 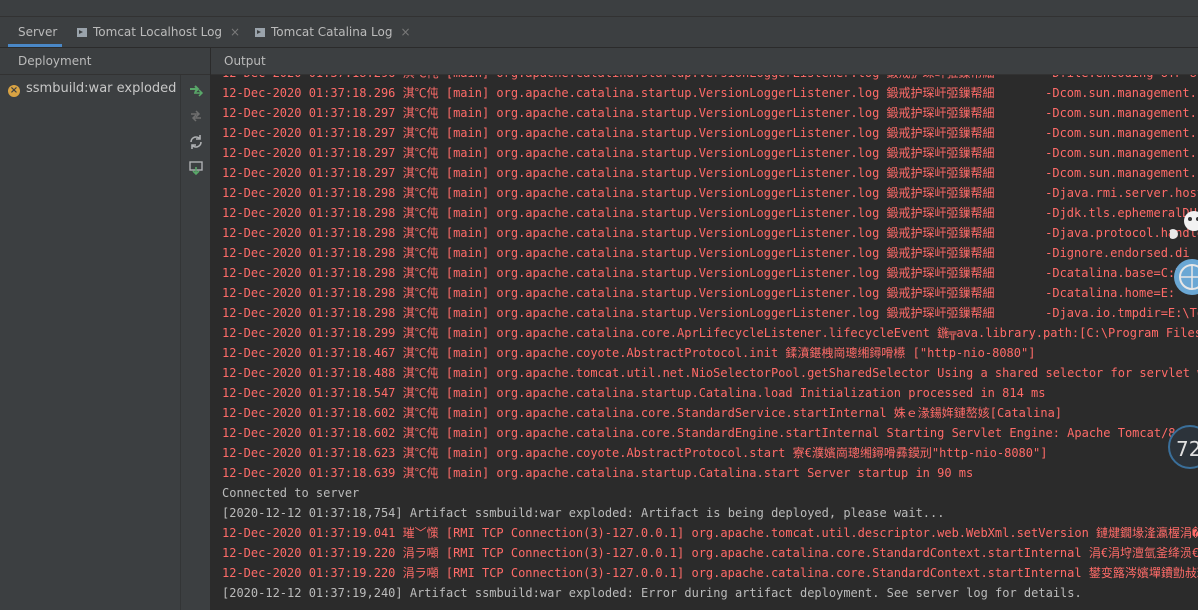 What do you see at coordinates (196, 90) in the screenshot?
I see `deploy-icon` at bounding box center [196, 90].